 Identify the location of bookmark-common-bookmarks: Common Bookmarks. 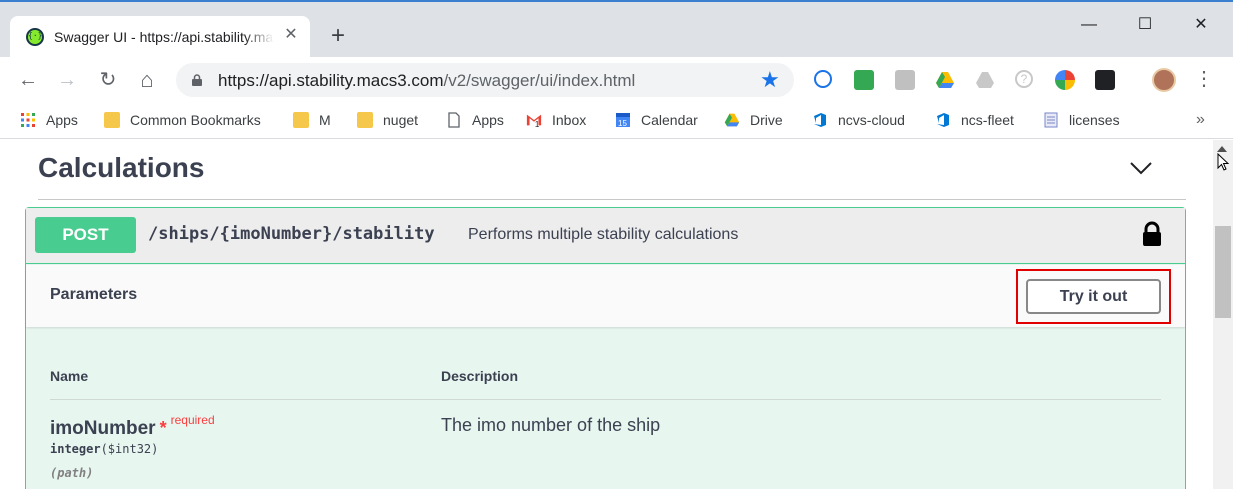
(182, 121).